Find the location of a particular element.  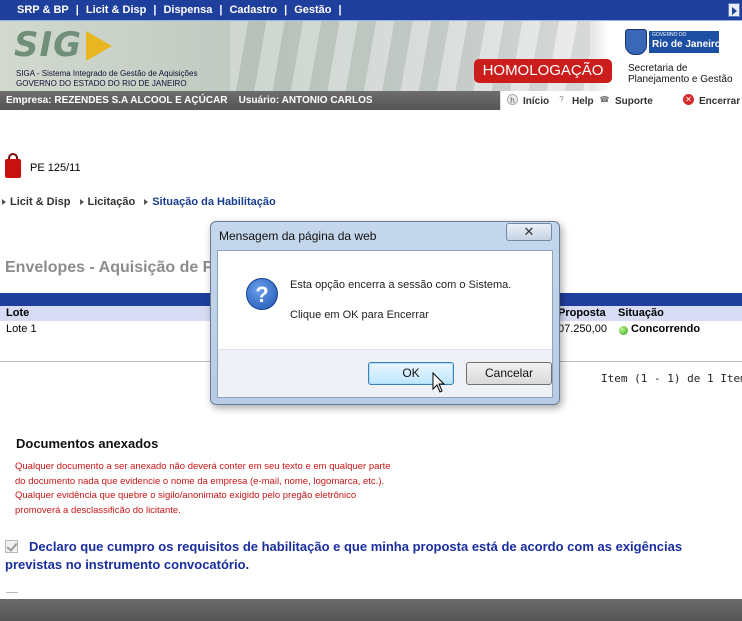

cell-proposta: 07.250,00 is located at coordinates (582, 329).